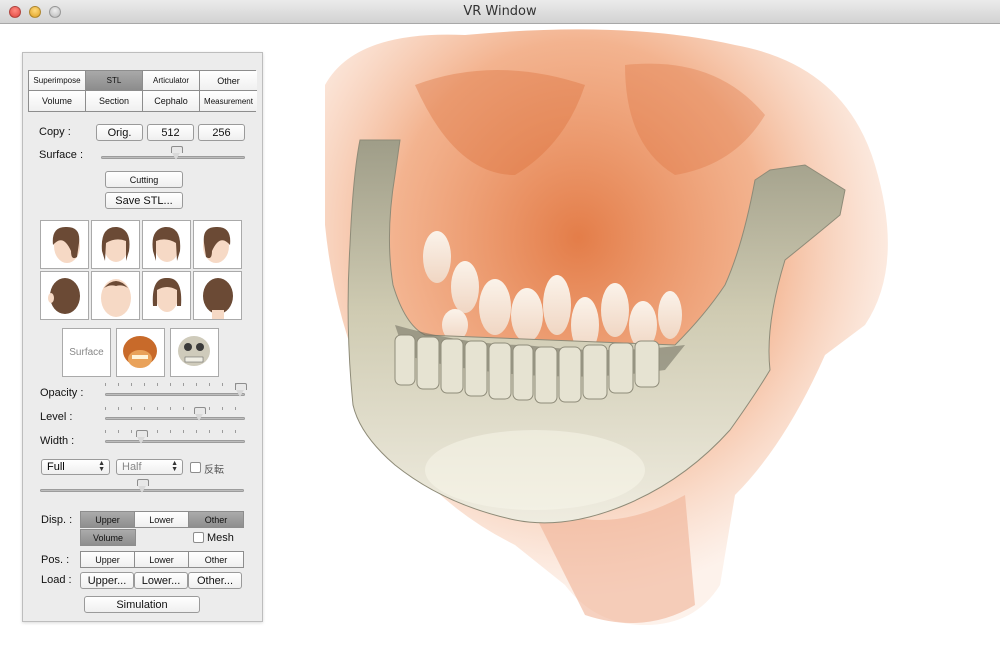 The width and height of the screenshot is (1000, 646). What do you see at coordinates (114, 81) in the screenshot?
I see `tab-stl: STL` at bounding box center [114, 81].